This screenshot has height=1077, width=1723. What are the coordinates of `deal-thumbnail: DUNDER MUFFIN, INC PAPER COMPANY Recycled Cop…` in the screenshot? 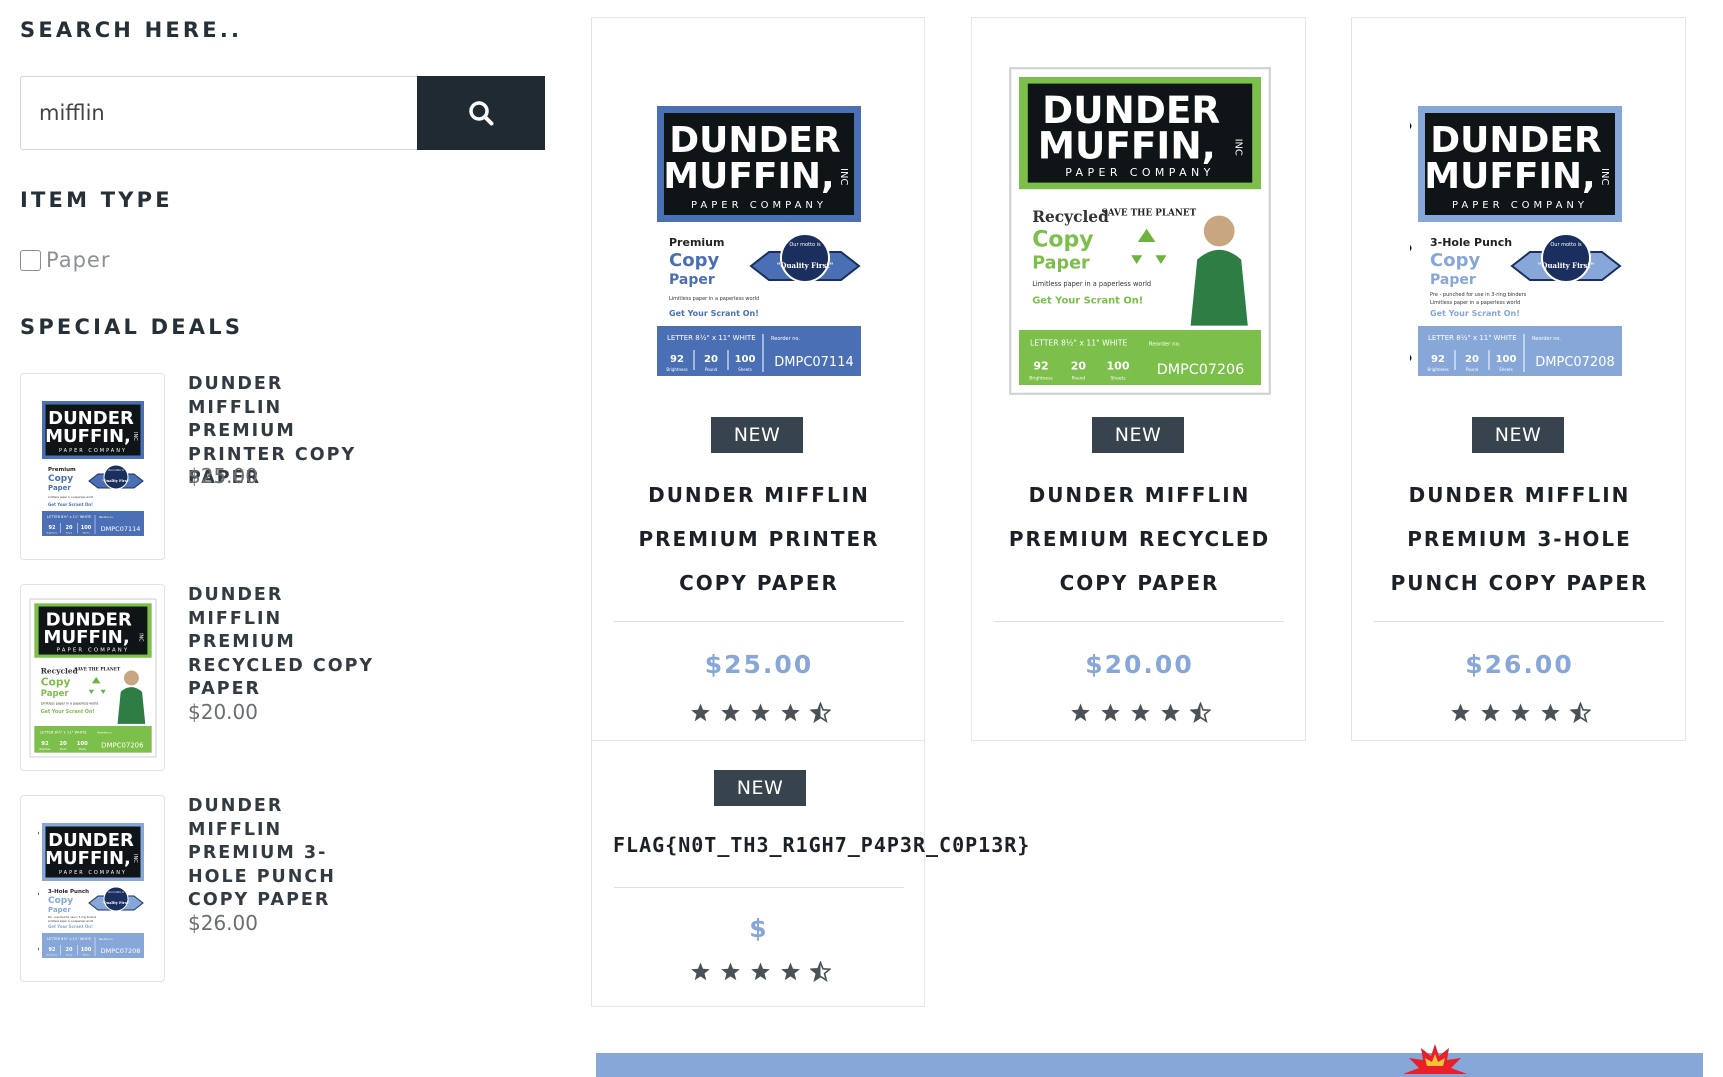 It's located at (92, 677).